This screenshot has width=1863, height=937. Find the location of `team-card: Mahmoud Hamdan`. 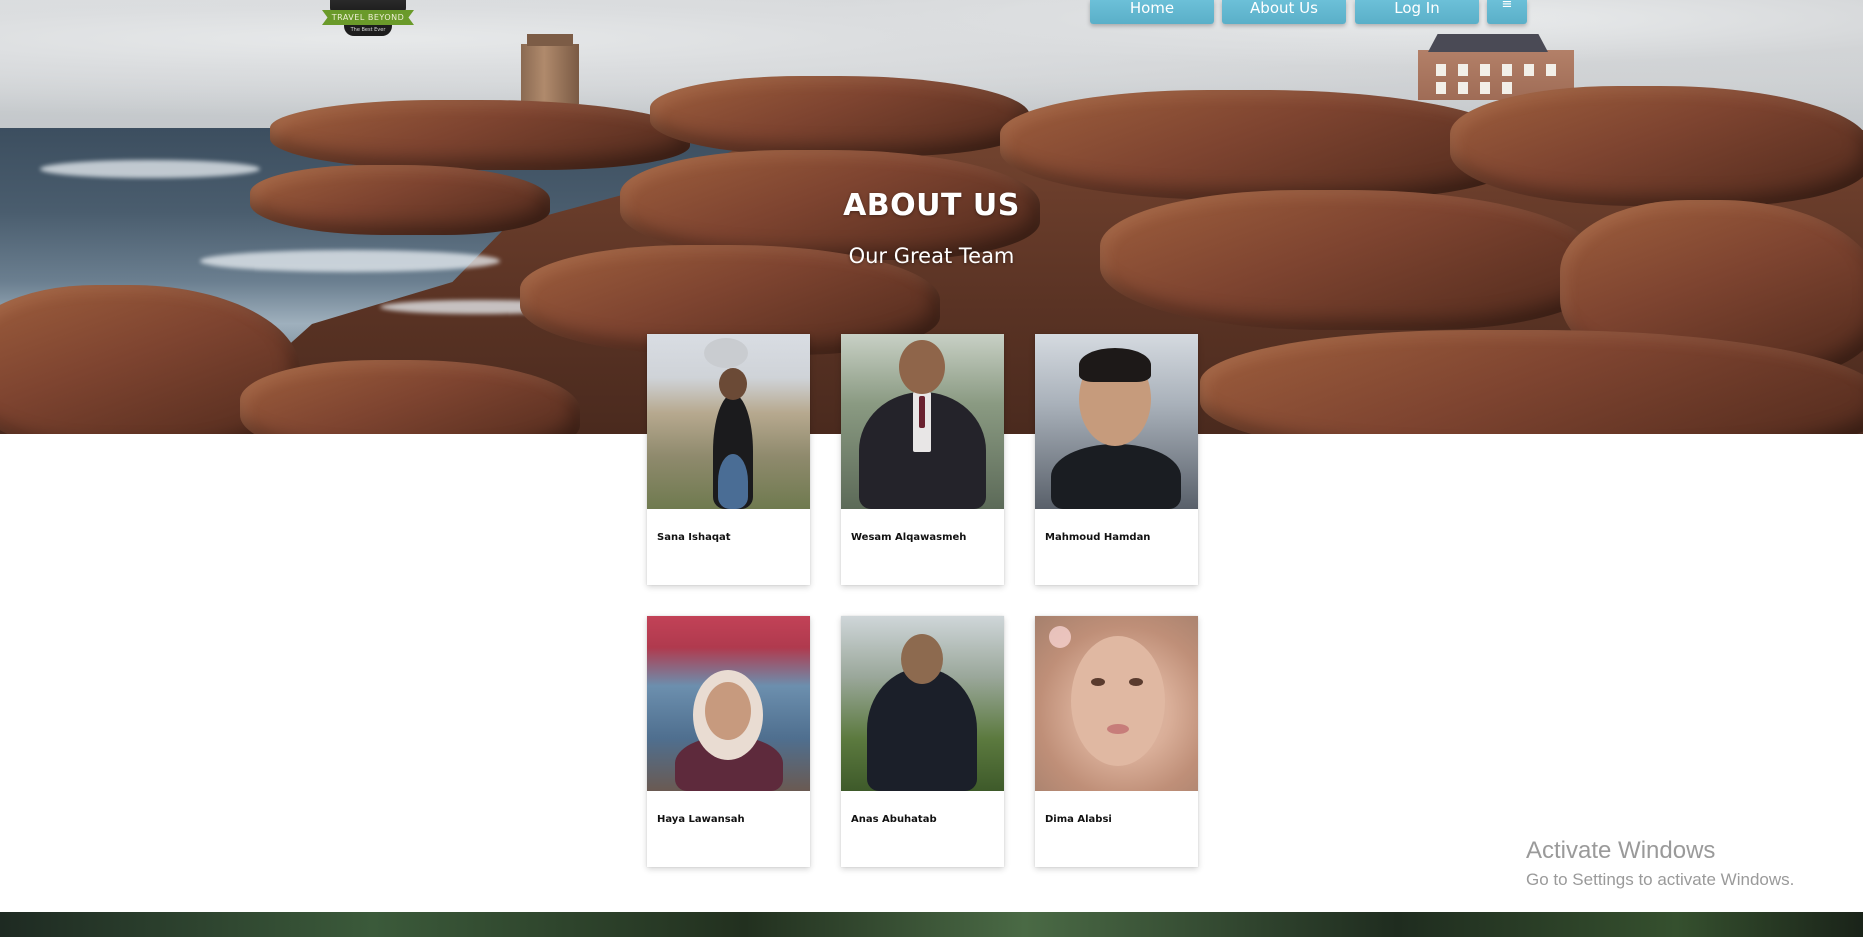

team-card: Mahmoud Hamdan is located at coordinates (1116, 459).